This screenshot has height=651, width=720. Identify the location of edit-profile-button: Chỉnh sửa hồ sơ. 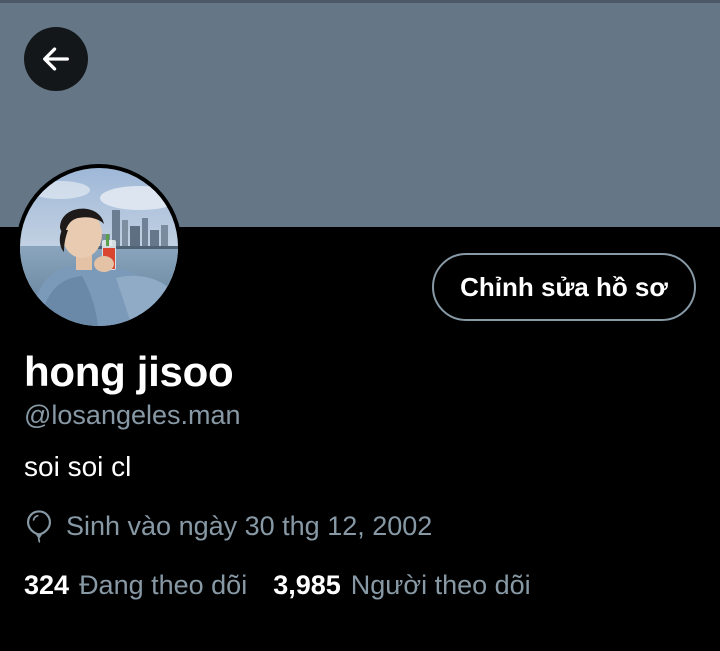
(564, 287).